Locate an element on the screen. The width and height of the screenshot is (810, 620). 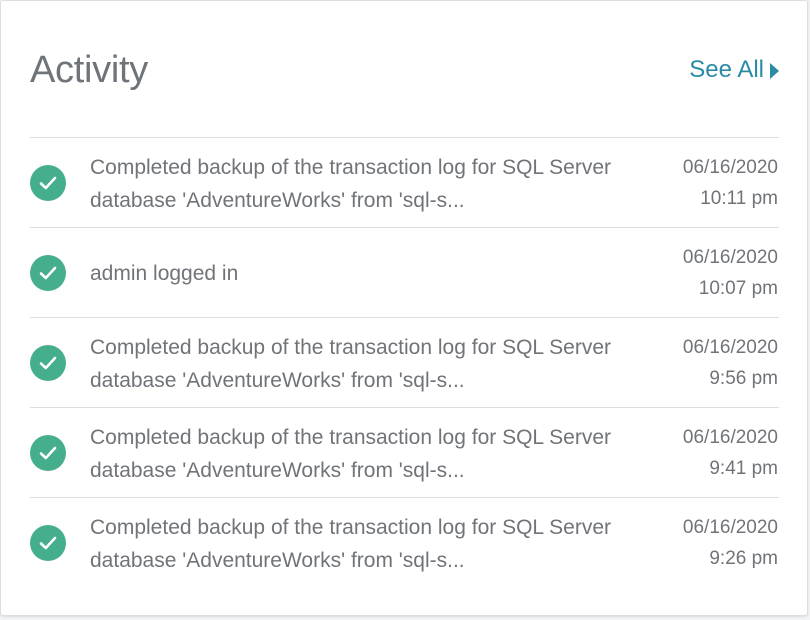
activity-timestamp: 06/16/2020 10:07 pm is located at coordinates (730, 273).